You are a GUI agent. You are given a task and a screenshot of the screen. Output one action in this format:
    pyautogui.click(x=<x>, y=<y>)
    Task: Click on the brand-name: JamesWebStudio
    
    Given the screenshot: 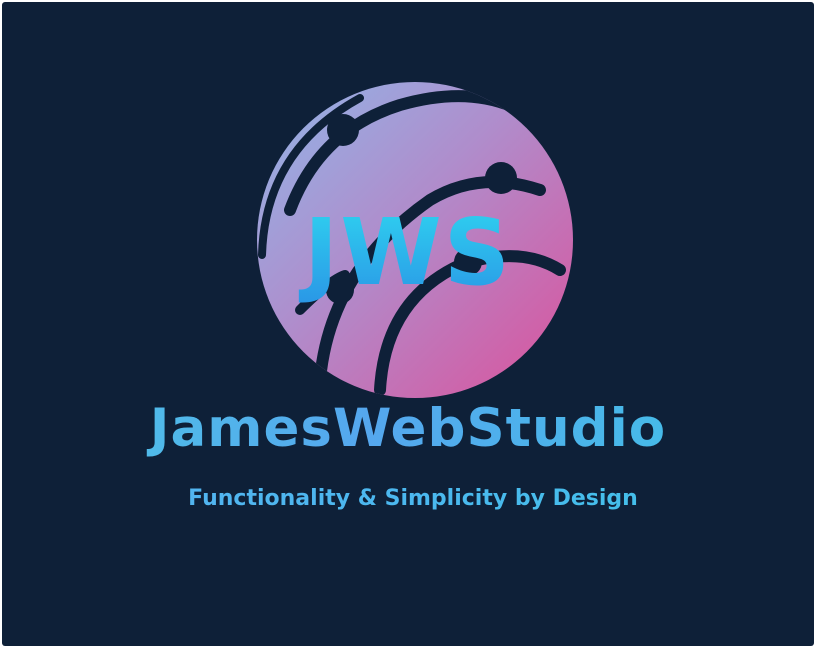 What is the action you would take?
    pyautogui.click(x=408, y=428)
    